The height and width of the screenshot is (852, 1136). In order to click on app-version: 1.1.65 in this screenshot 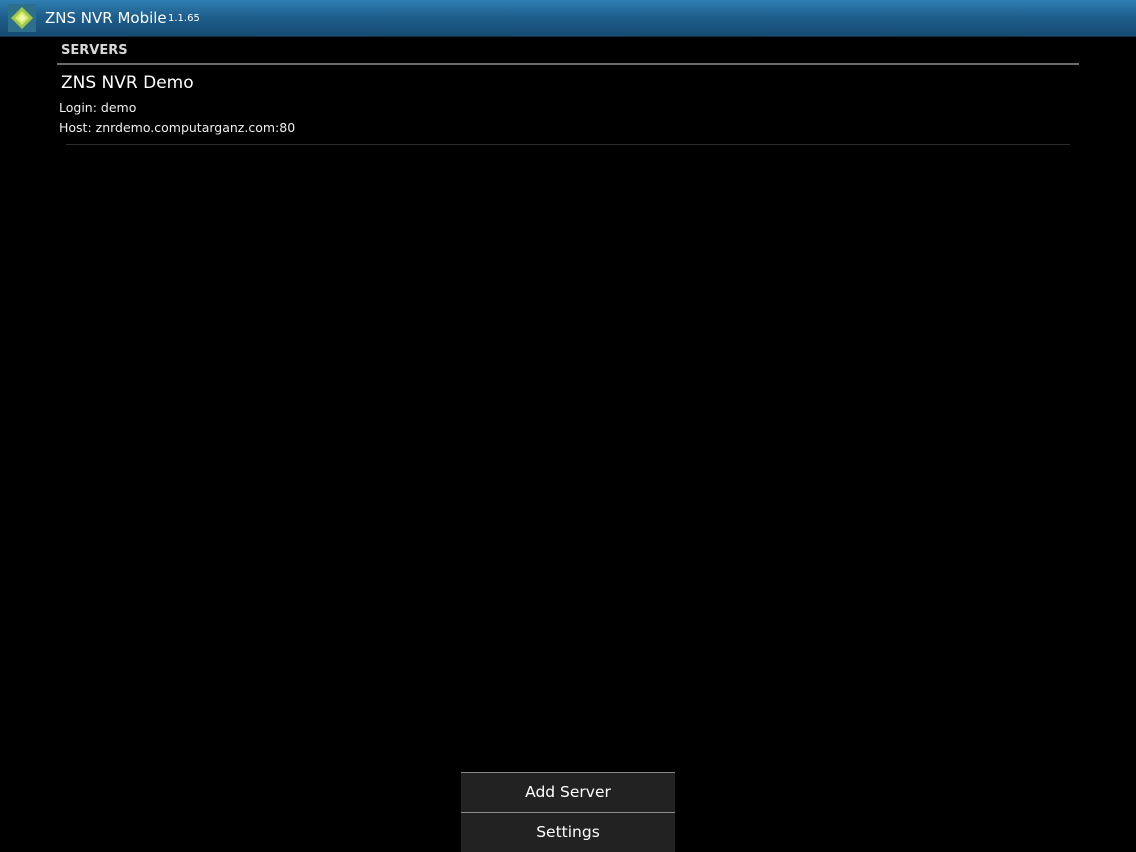, I will do `click(184, 18)`.